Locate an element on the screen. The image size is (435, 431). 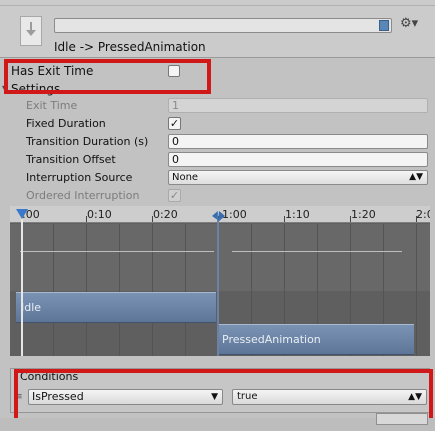
transition-header: ⚙▾ Idle -> PressedAnimation is located at coordinates (217, 29).